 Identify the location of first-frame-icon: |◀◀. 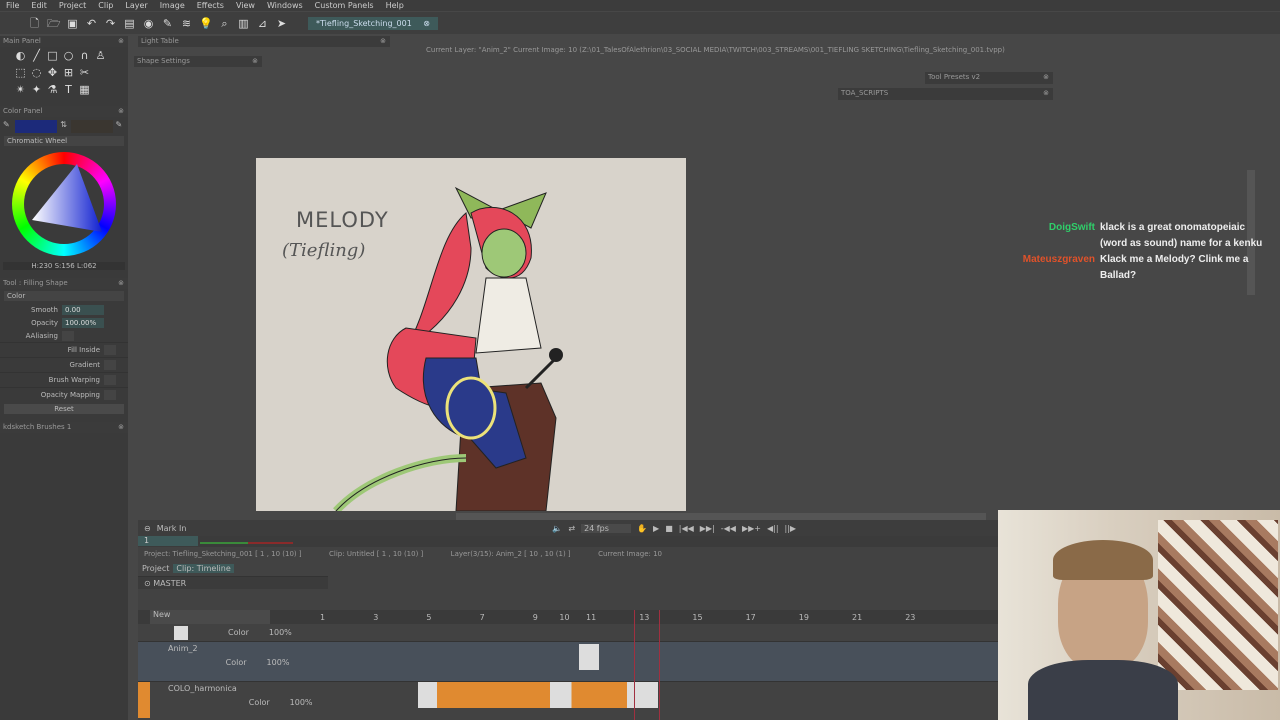
(686, 528).